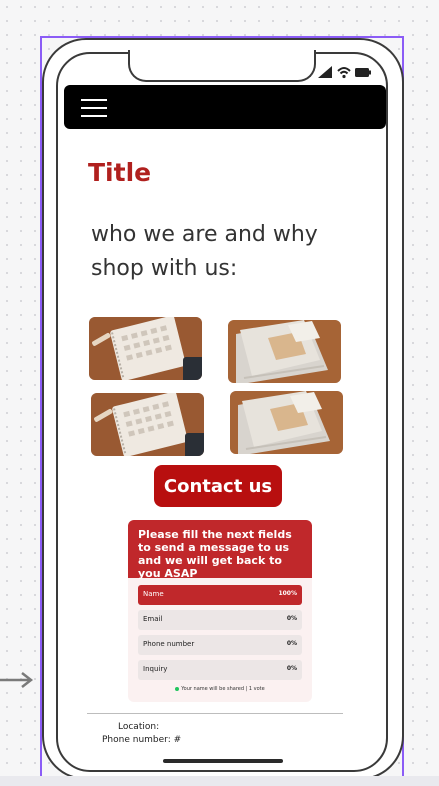  What do you see at coordinates (17, 680) in the screenshot?
I see `arrow-right-icon` at bounding box center [17, 680].